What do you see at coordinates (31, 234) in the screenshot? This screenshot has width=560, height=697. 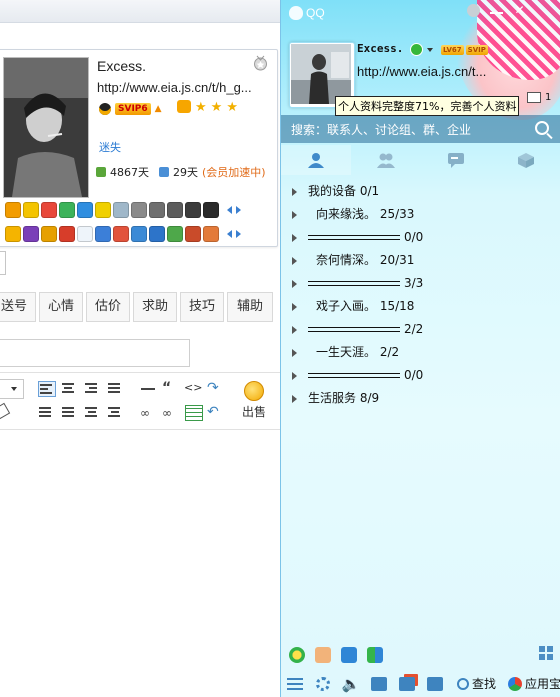 I see `game-icon` at bounding box center [31, 234].